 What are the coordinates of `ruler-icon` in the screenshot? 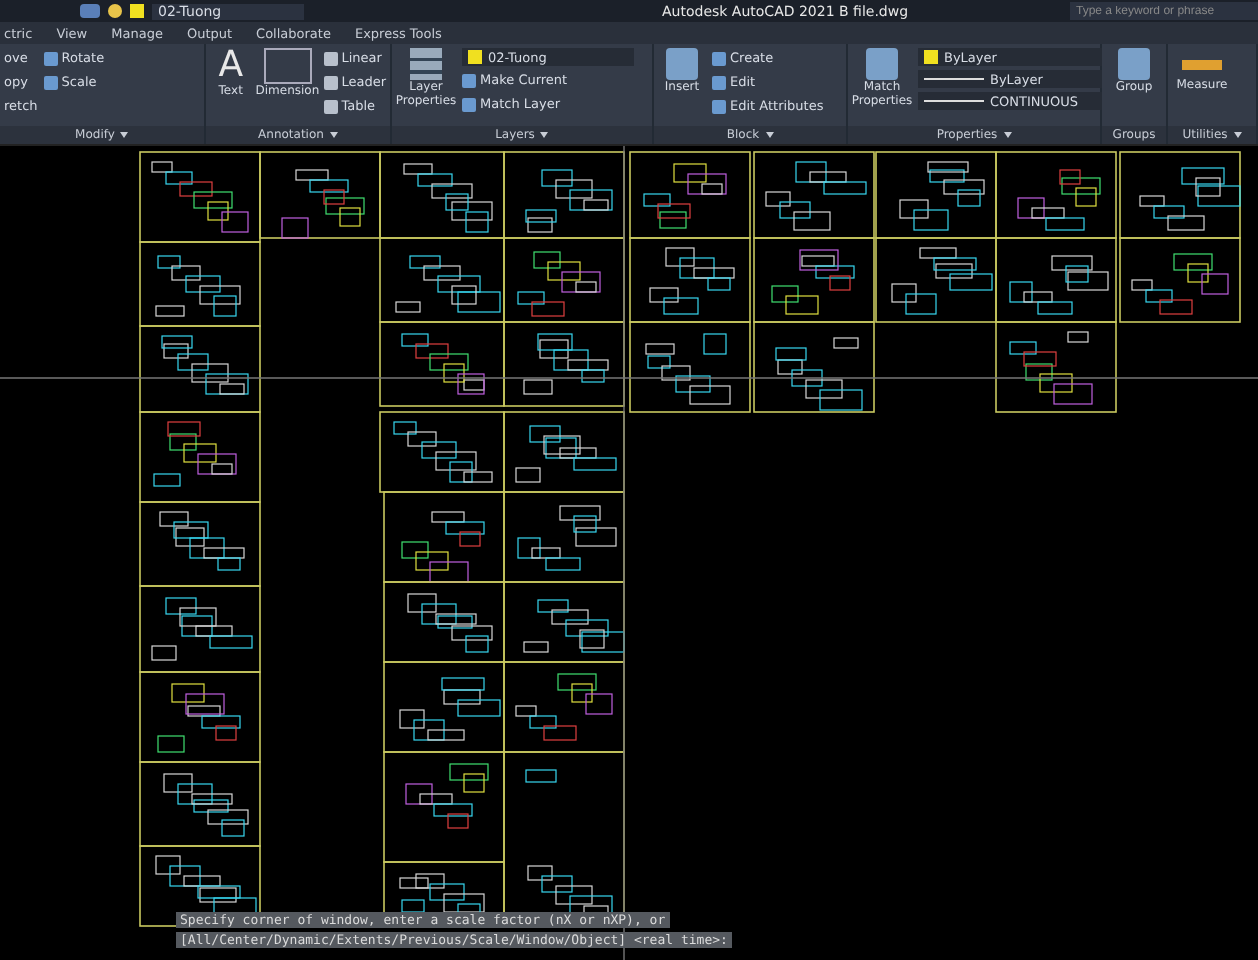 It's located at (1202, 65).